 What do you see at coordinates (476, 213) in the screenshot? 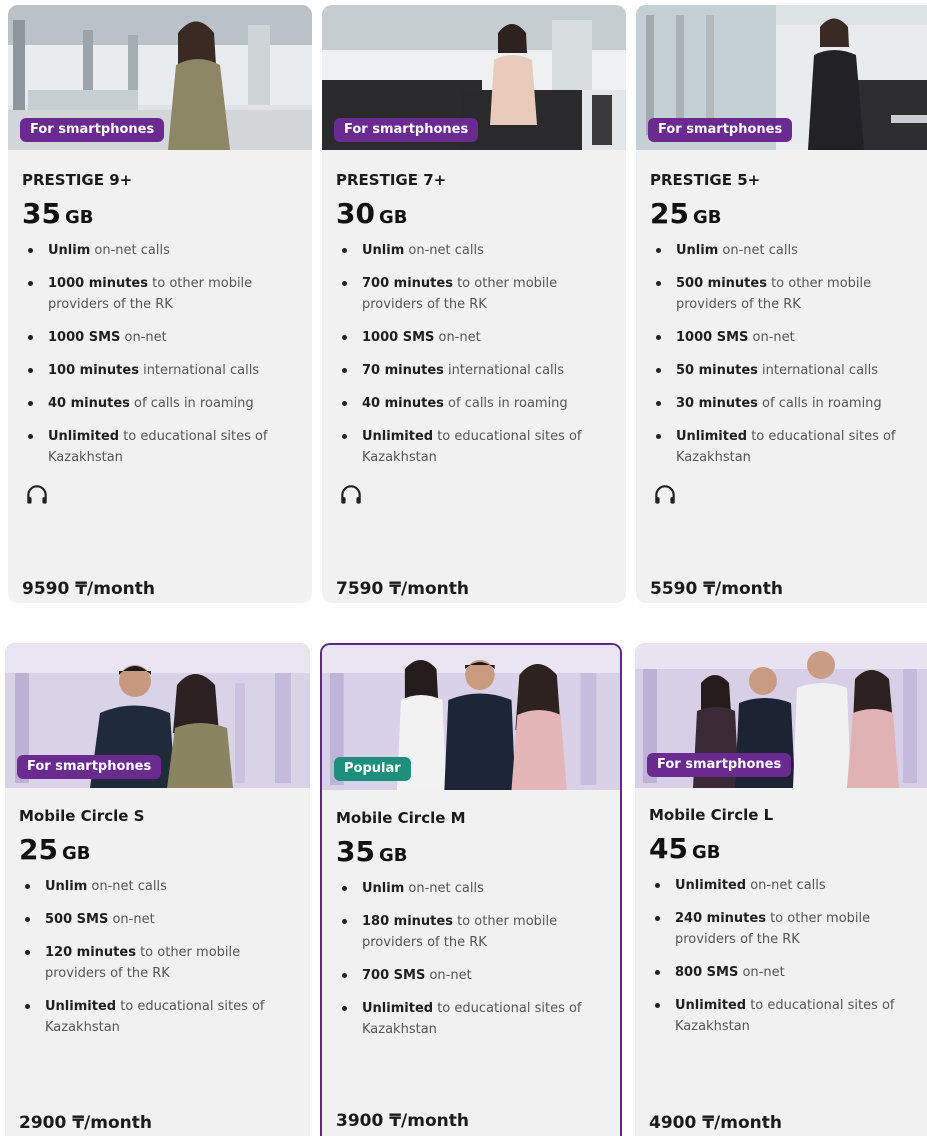
I see `data-volume: 30 GB` at bounding box center [476, 213].